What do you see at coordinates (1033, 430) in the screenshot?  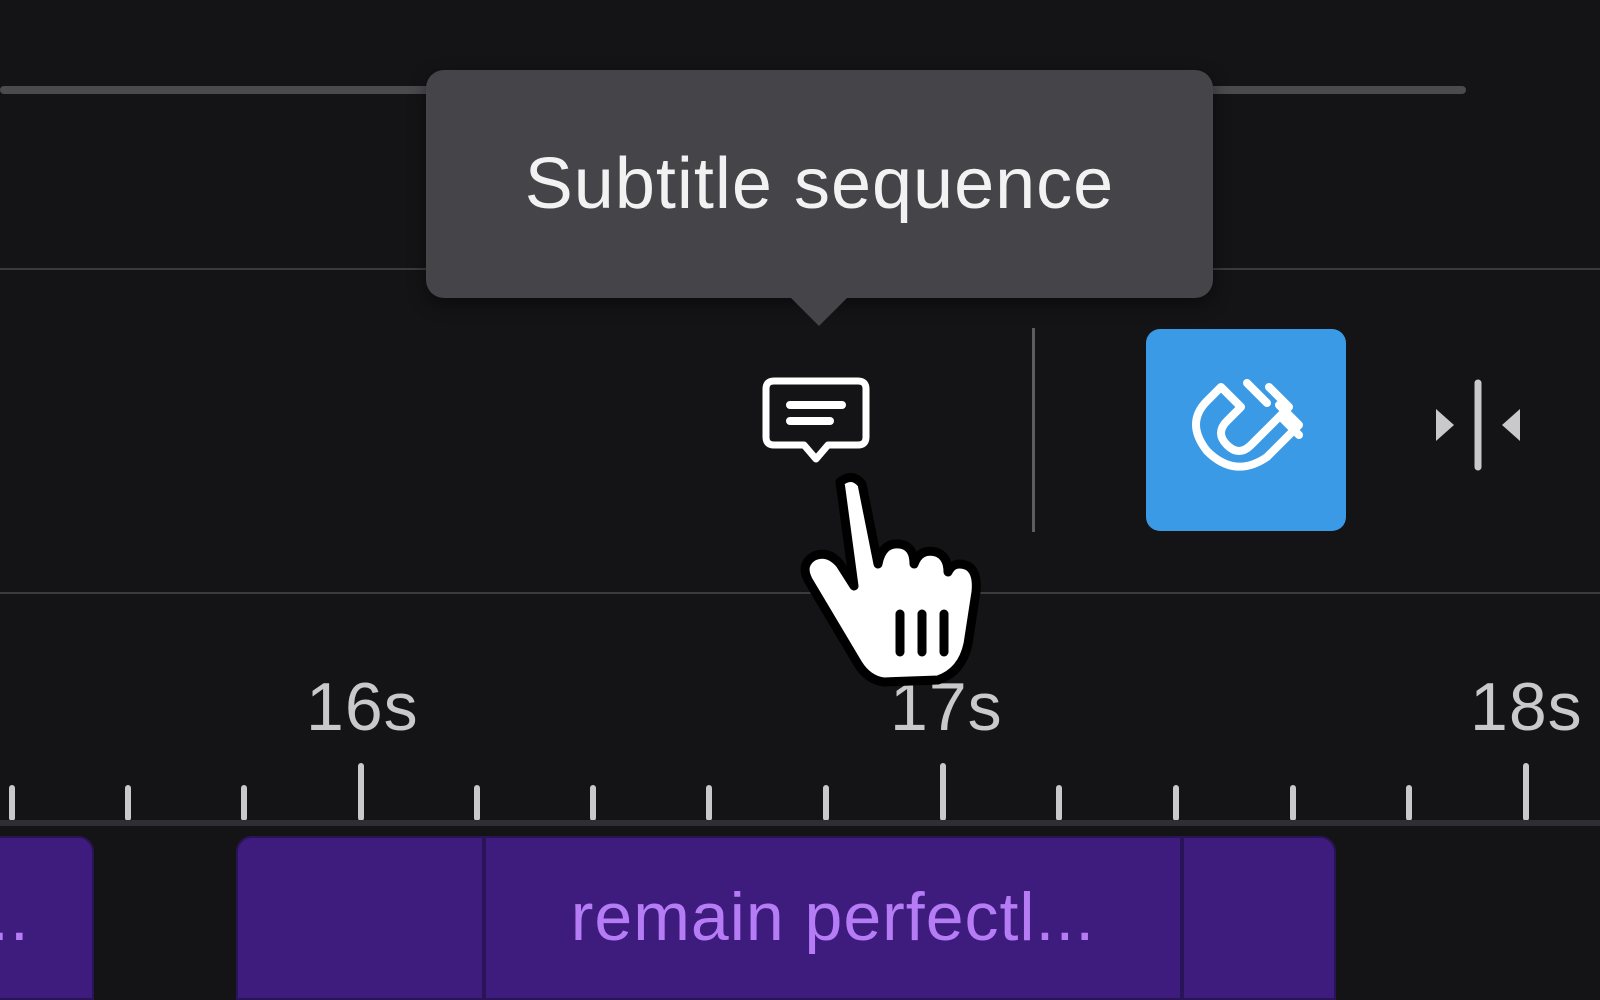 I see `toolbar-divider` at bounding box center [1033, 430].